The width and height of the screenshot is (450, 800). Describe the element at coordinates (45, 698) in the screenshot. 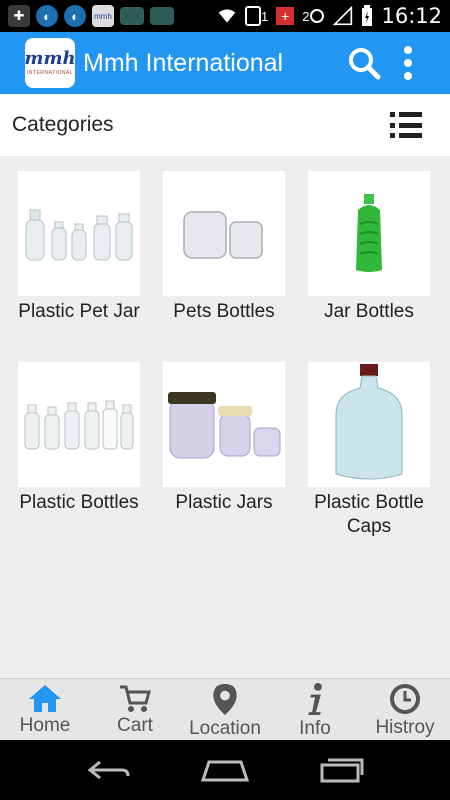

I see `home-icon` at that location.